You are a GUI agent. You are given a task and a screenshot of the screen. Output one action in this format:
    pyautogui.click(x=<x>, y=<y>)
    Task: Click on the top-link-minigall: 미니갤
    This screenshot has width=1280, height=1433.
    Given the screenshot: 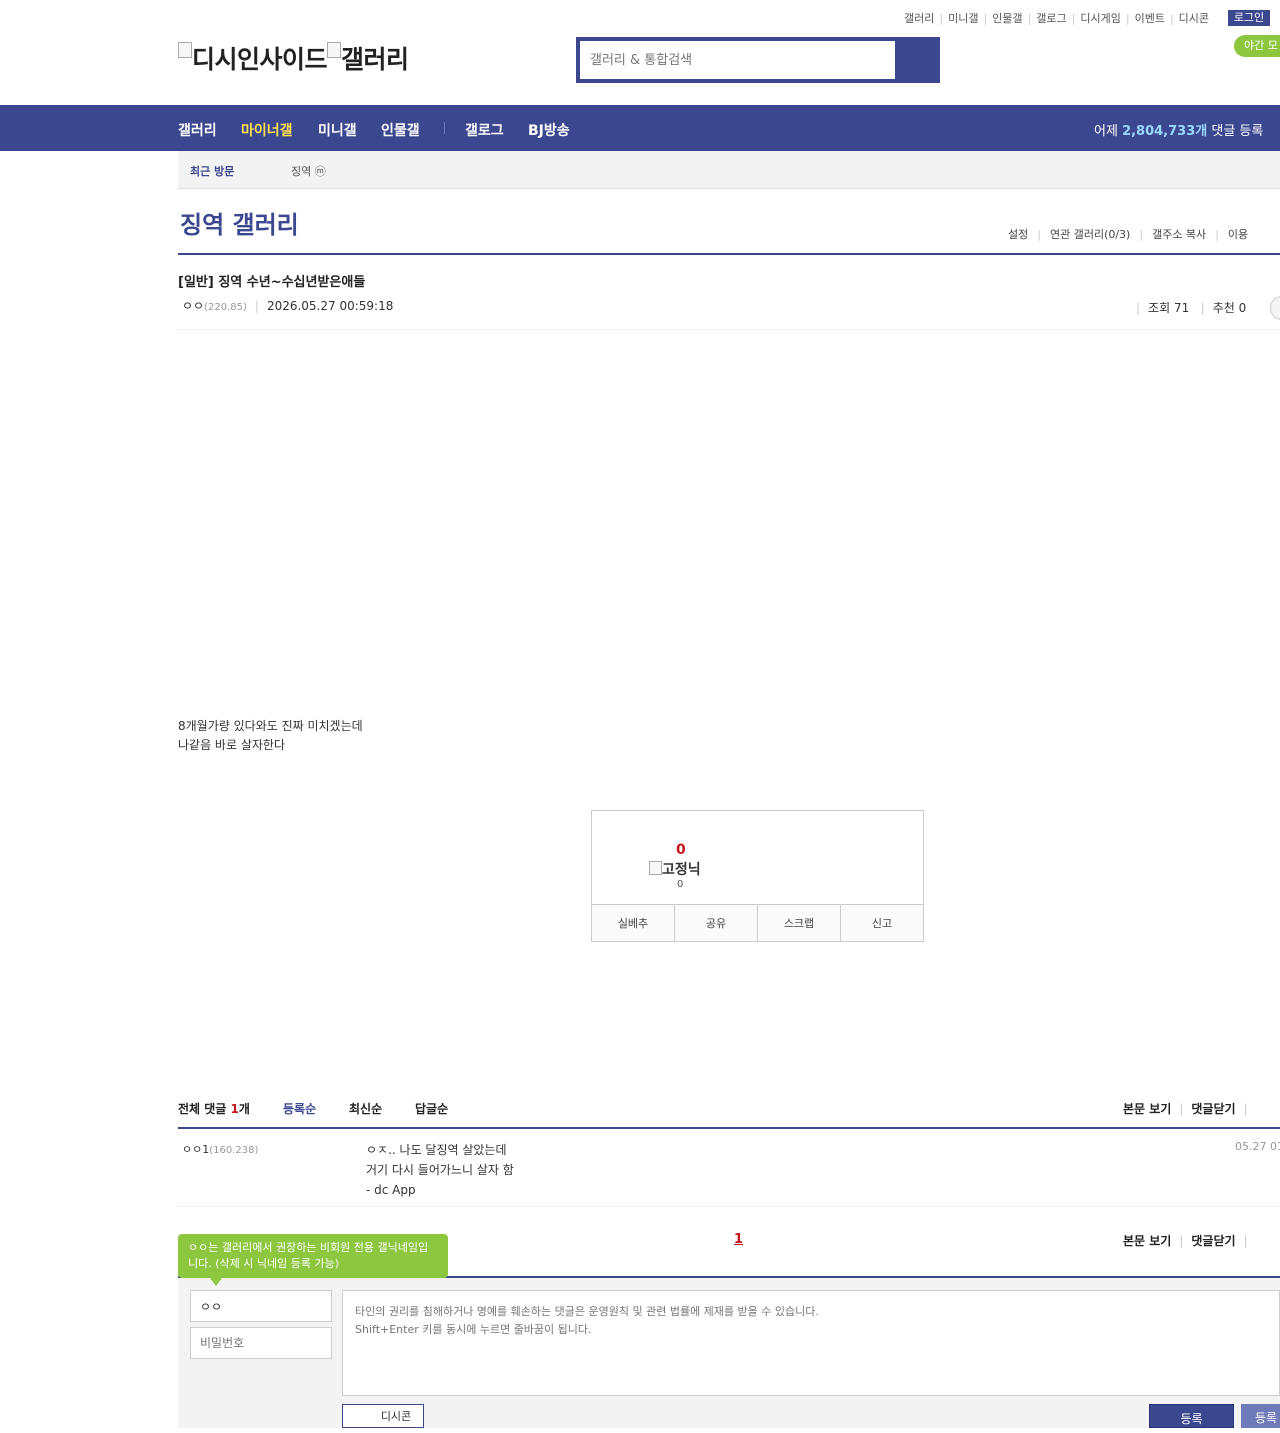 What is the action you would take?
    pyautogui.click(x=963, y=18)
    